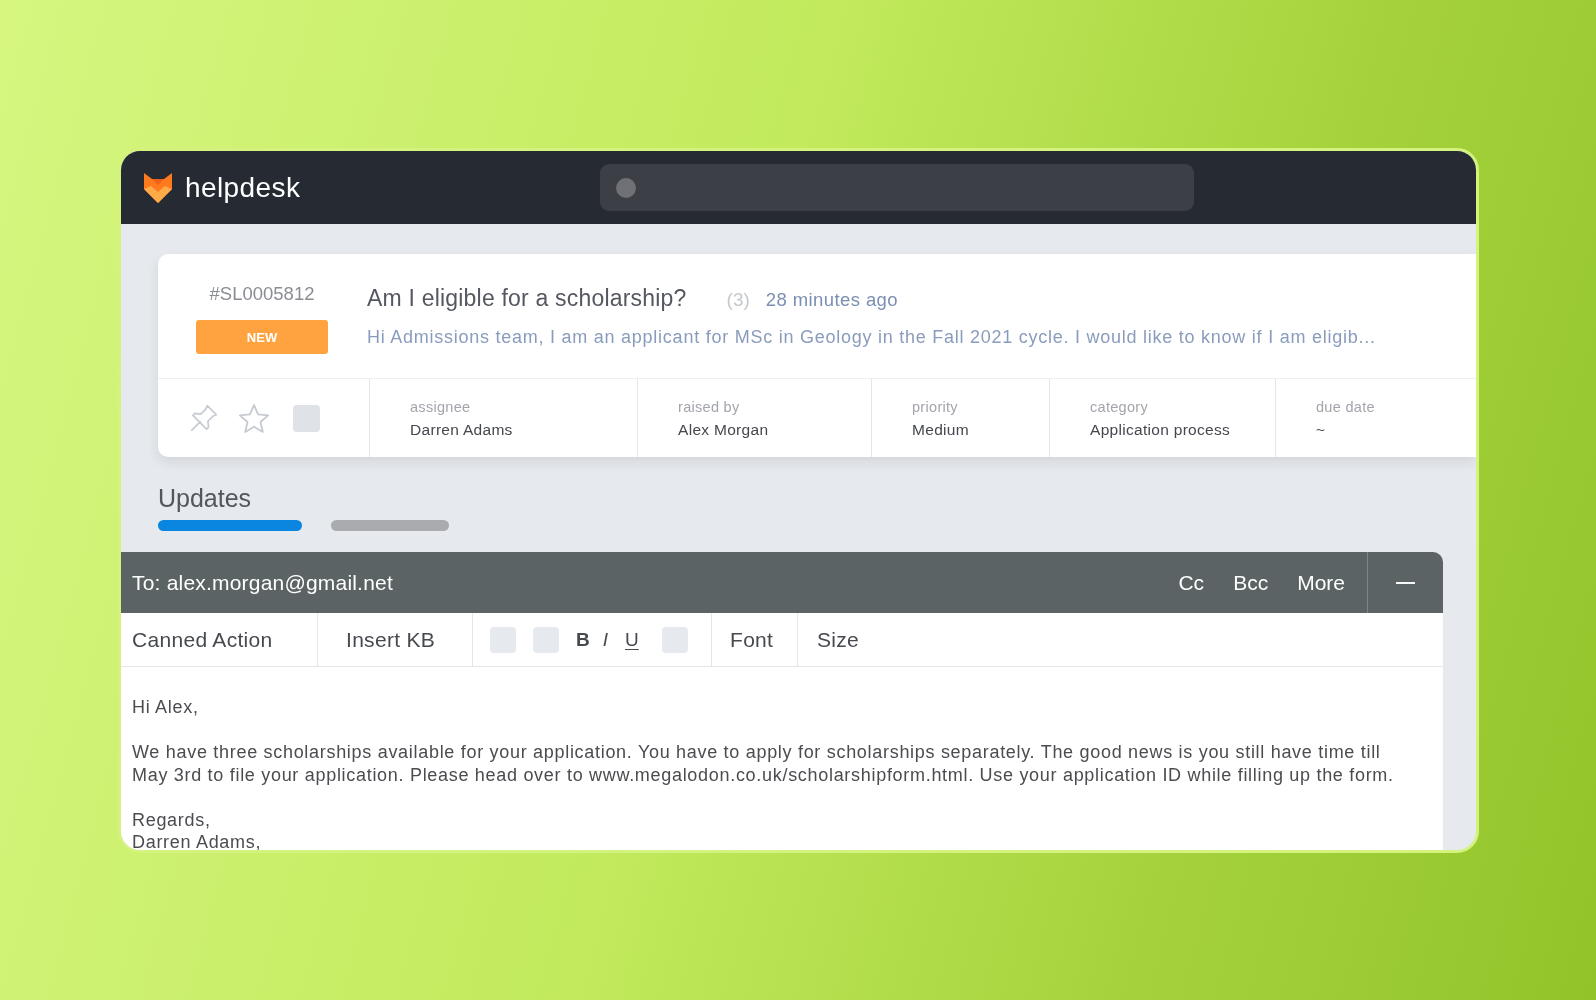 The height and width of the screenshot is (1000, 1596). Describe the element at coordinates (165, 707) in the screenshot. I see `message-paragraph: Hi Alex,` at that location.